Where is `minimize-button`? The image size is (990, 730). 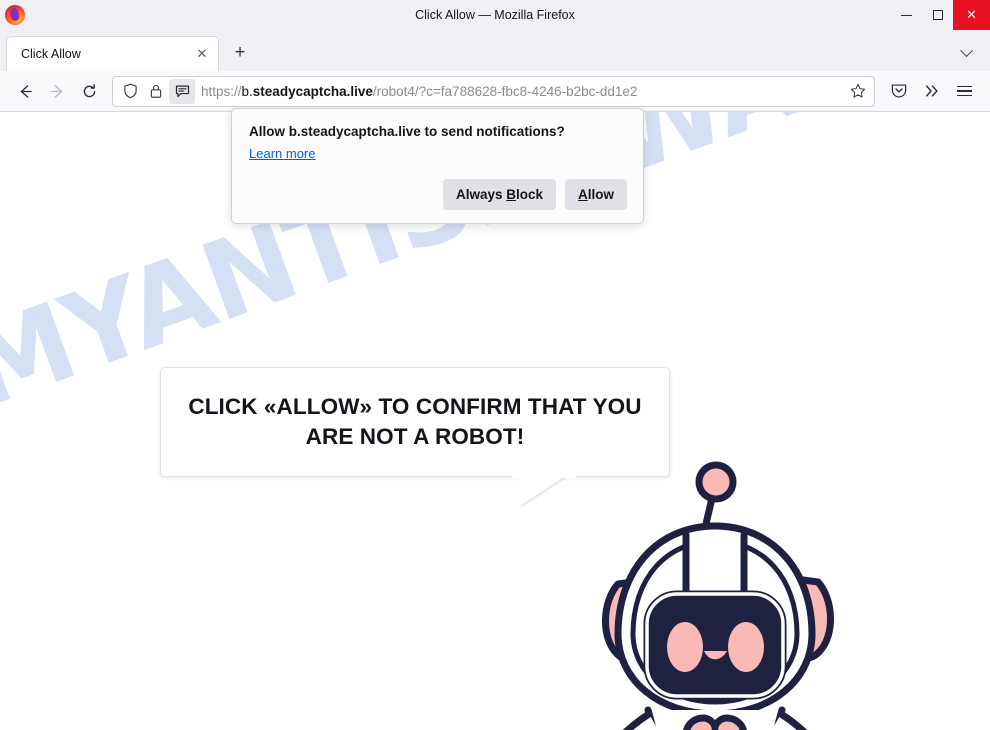
minimize-button is located at coordinates (906, 15).